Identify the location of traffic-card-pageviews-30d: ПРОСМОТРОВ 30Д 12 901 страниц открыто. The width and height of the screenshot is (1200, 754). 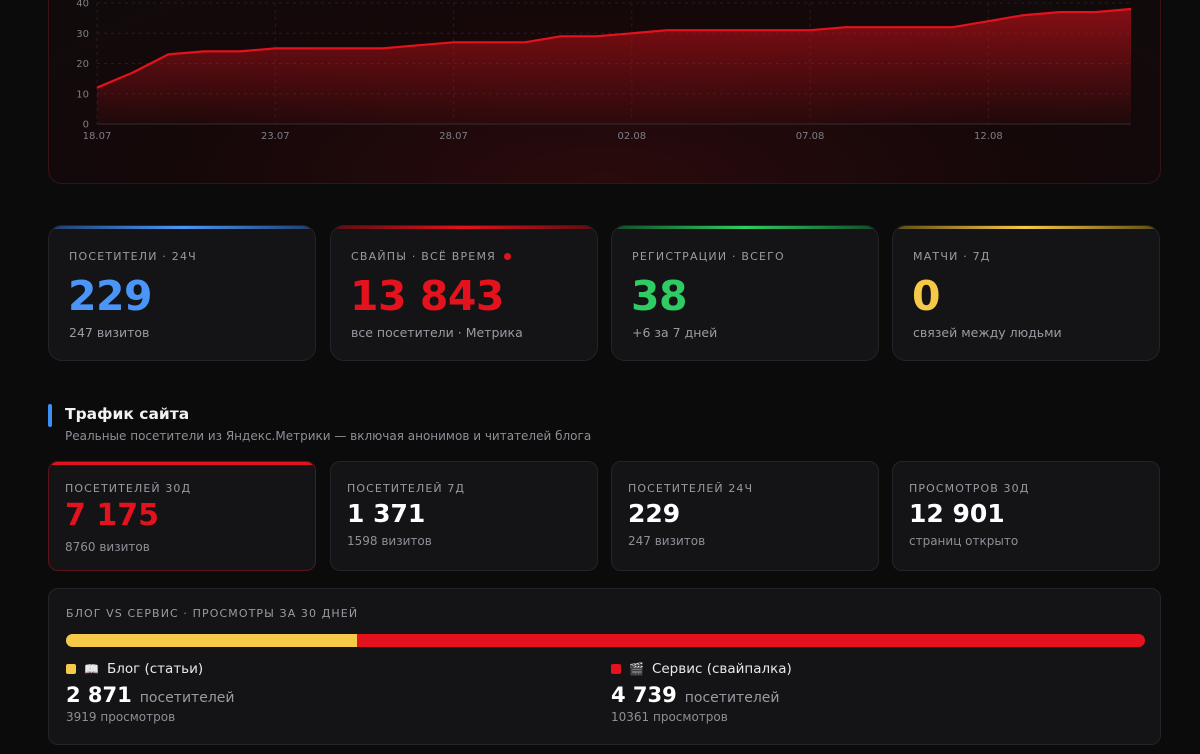
(1026, 516).